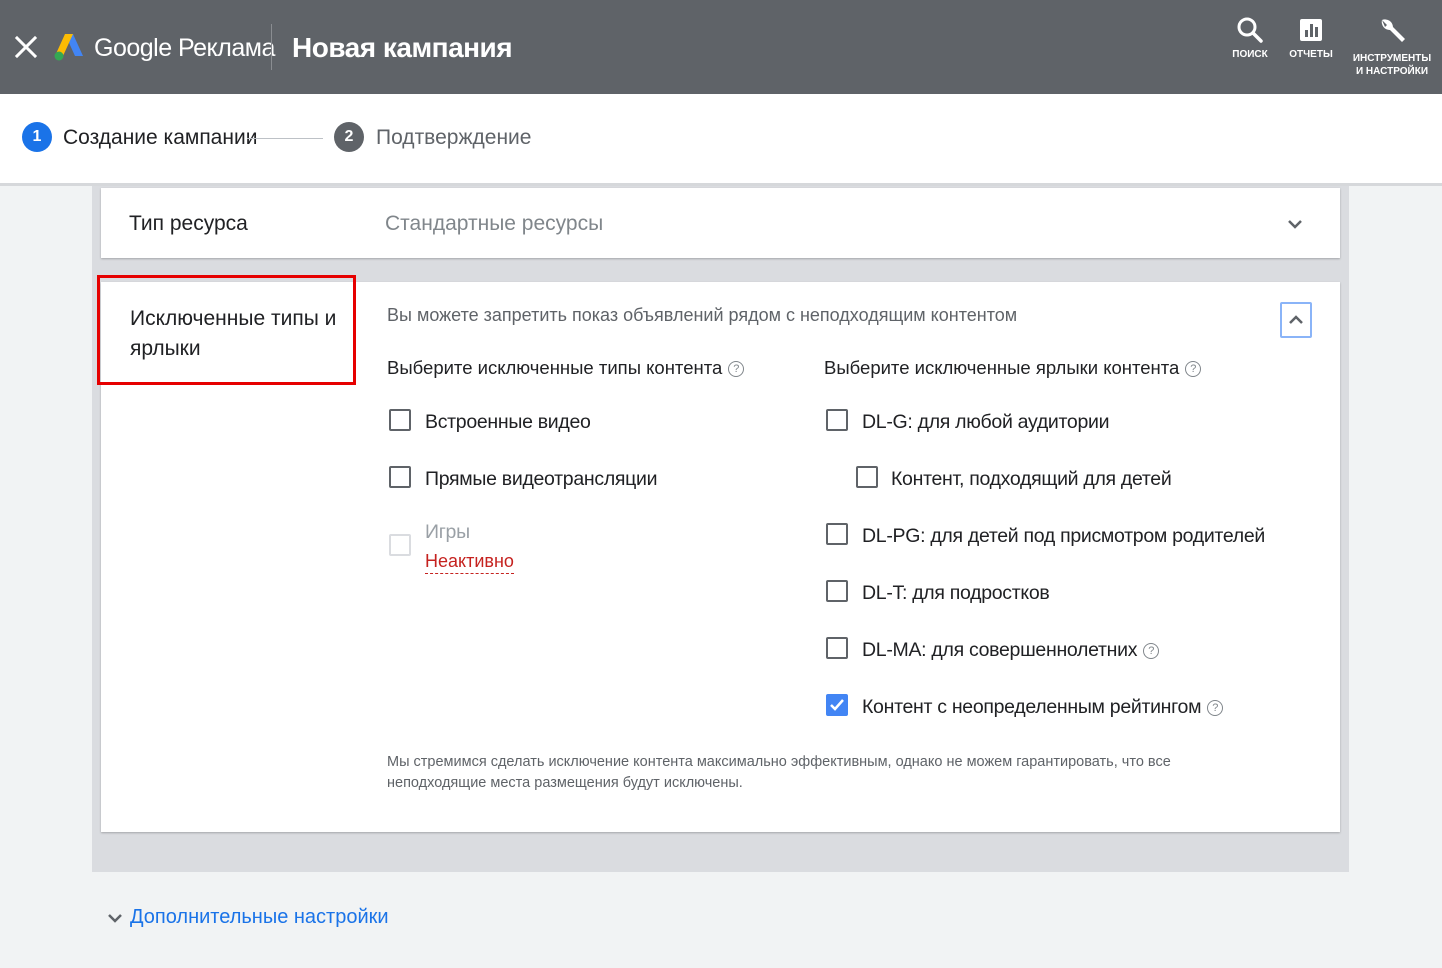 The width and height of the screenshot is (1442, 968). I want to click on exclusions-label: Исключенные типы и ярлыки, so click(233, 333).